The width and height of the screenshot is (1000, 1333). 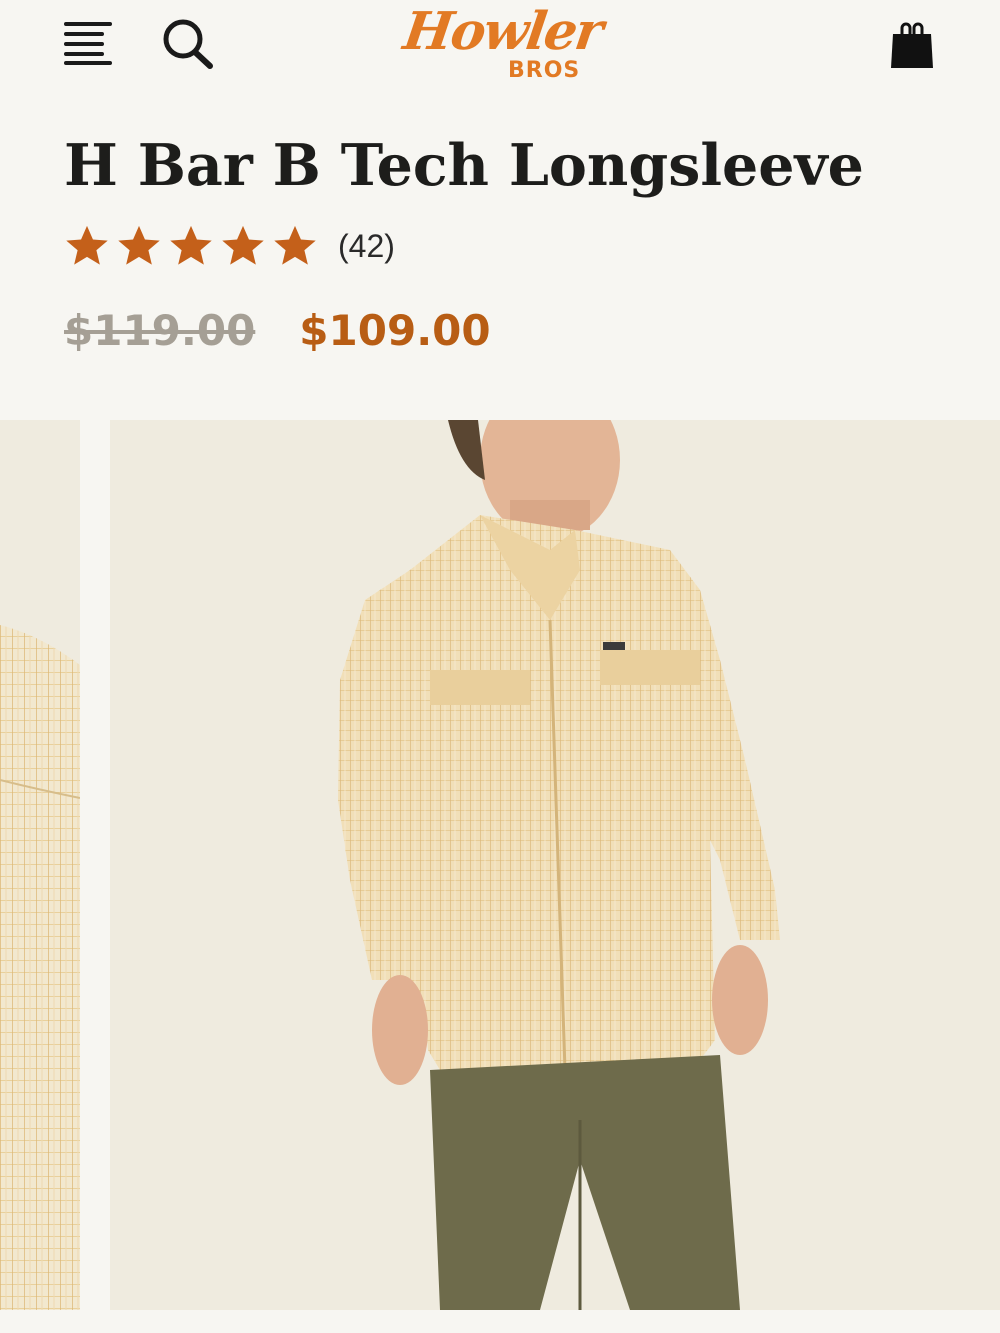 What do you see at coordinates (395, 330) in the screenshot?
I see `sale-price: $109.00` at bounding box center [395, 330].